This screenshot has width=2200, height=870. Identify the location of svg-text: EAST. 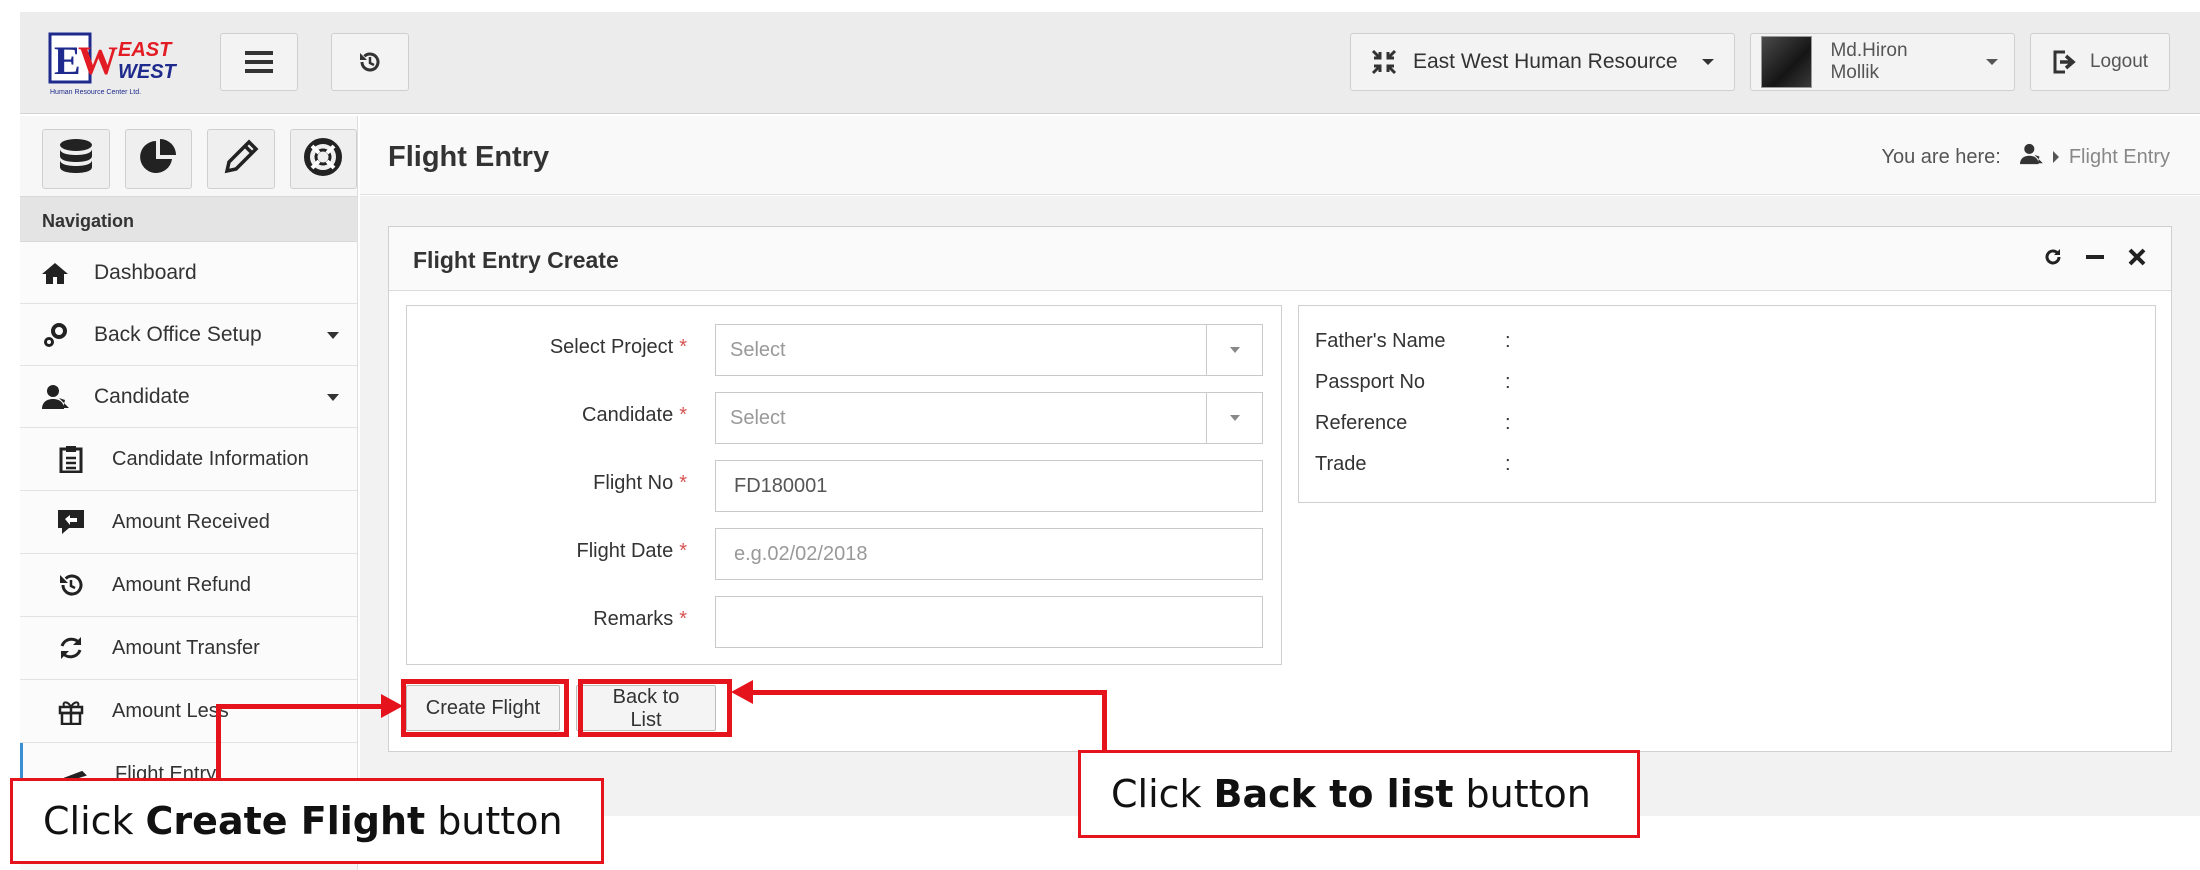
(145, 50).